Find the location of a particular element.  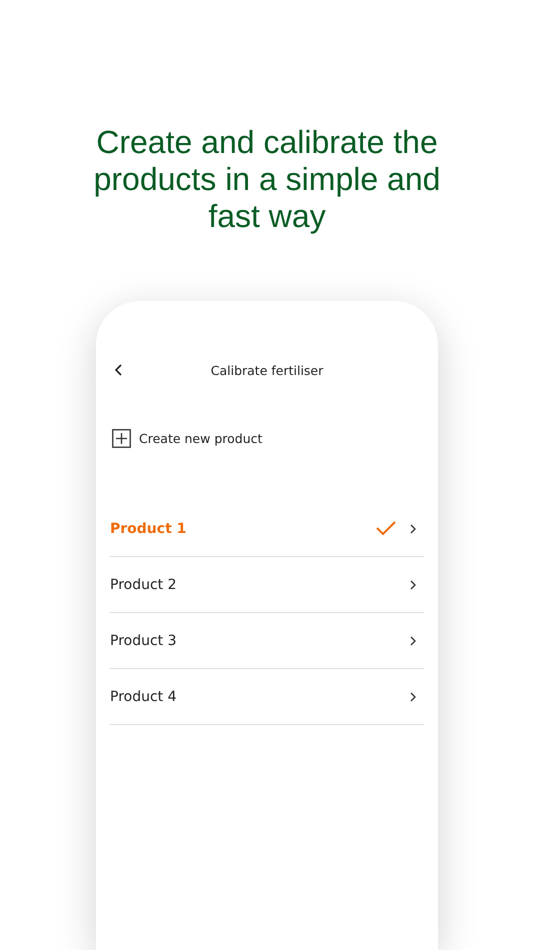

back-icon is located at coordinates (119, 370).